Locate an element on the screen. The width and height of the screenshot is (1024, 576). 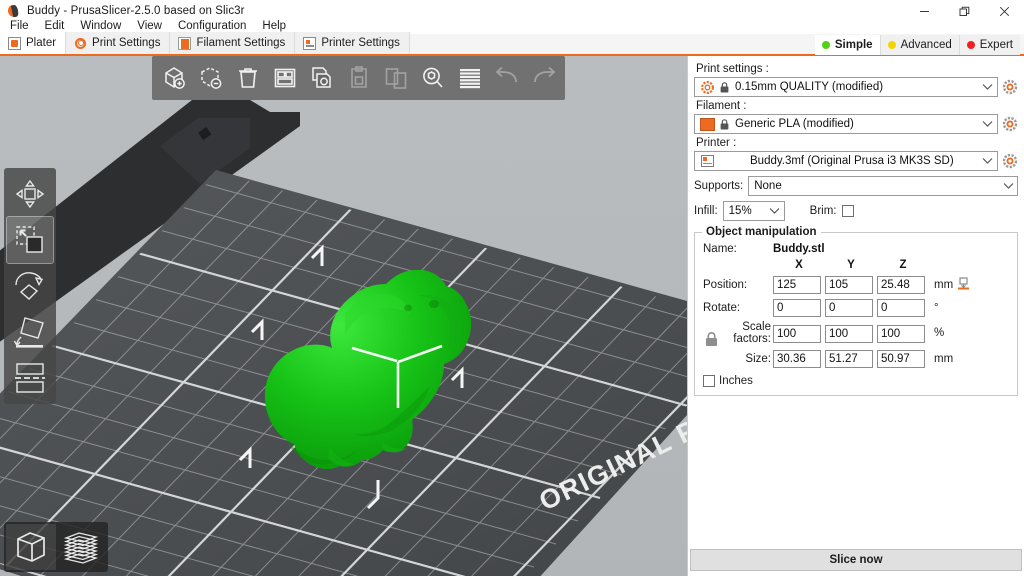
copy-icon is located at coordinates (321, 78).